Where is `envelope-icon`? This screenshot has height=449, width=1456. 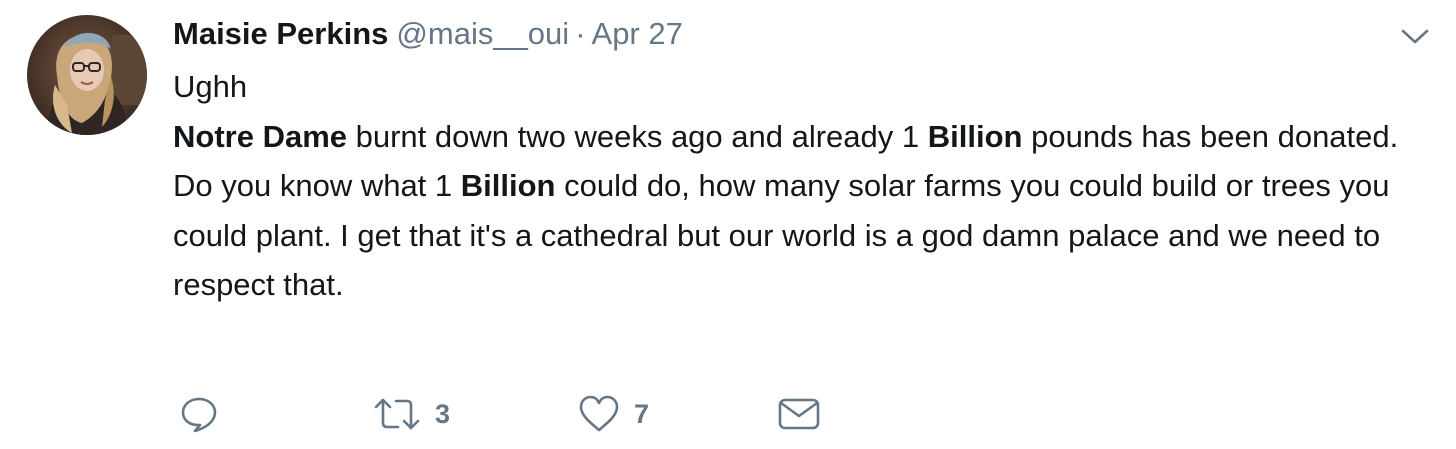
envelope-icon is located at coordinates (799, 414).